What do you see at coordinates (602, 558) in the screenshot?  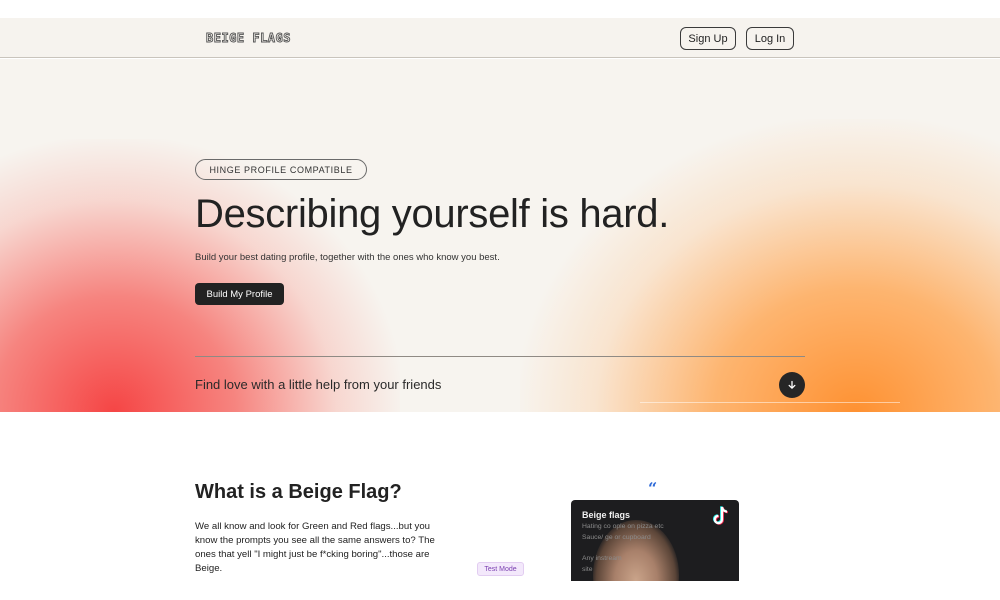 I see `video-caption-line: Any instream` at bounding box center [602, 558].